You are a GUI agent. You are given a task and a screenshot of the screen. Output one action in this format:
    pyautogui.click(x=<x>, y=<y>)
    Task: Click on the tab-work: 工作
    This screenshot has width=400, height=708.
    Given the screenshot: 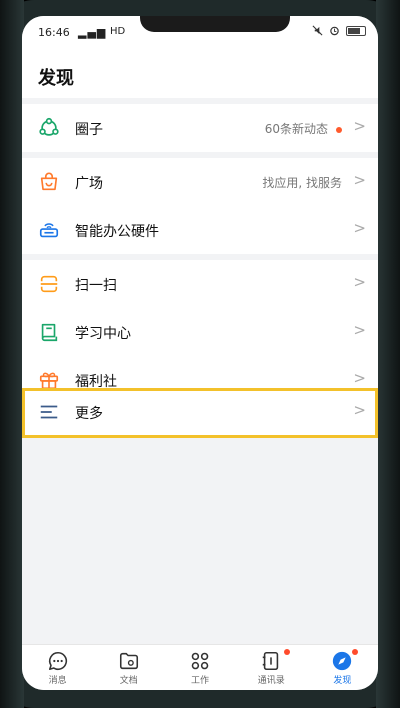 What is the action you would take?
    pyautogui.click(x=199, y=667)
    